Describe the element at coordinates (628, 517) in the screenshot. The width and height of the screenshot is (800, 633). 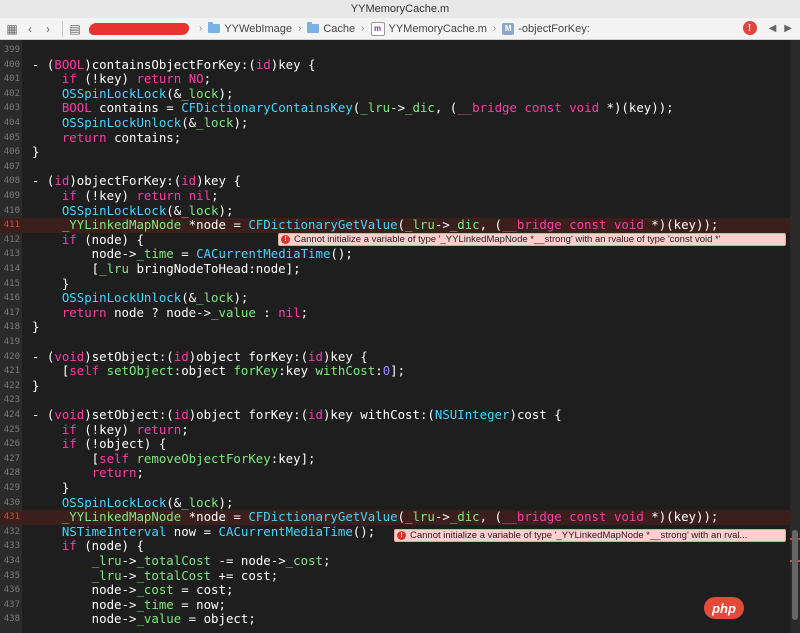
I see `code-token: void` at that location.